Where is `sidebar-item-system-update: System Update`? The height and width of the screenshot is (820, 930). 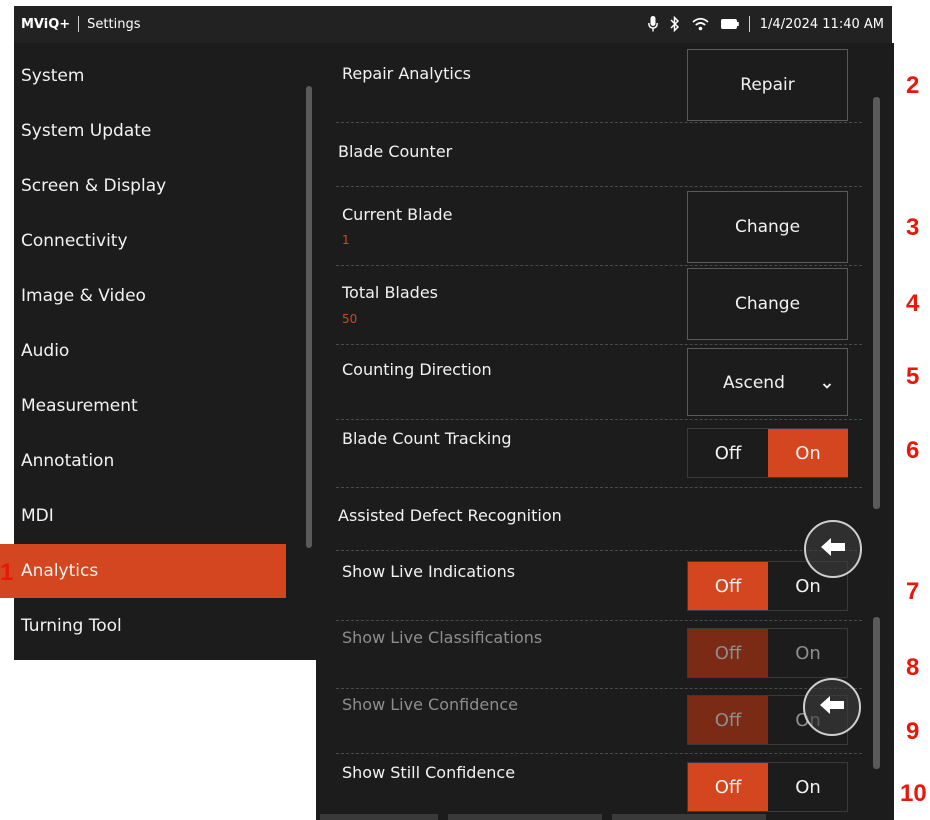
sidebar-item-system-update: System Update is located at coordinates (143, 131).